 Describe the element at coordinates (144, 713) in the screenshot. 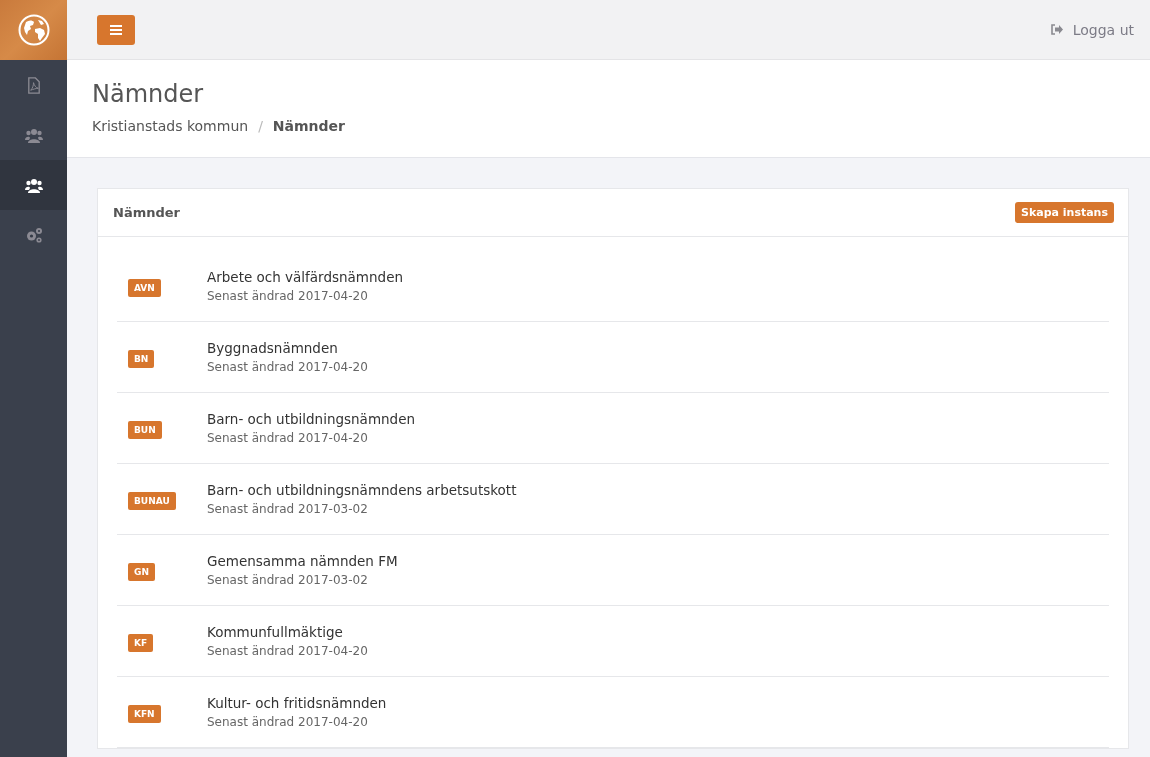

I see `abbreviation-badge: KFN` at that location.